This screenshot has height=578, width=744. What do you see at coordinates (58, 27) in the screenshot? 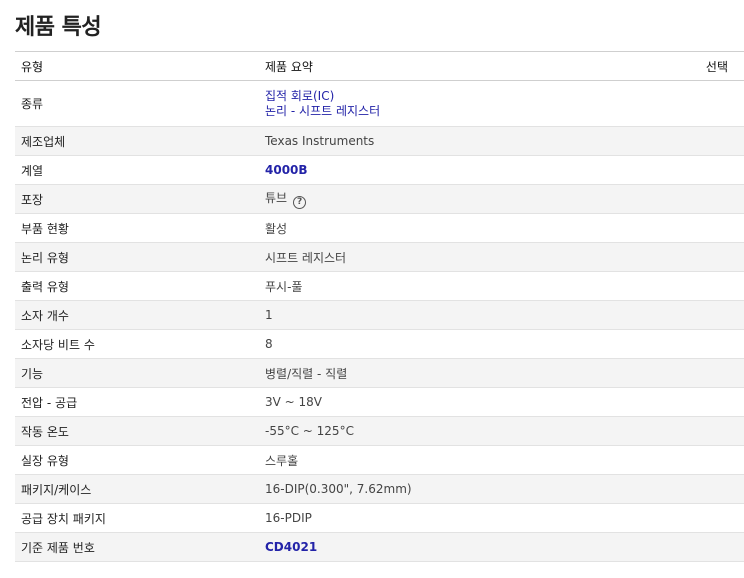
I see `section-title: 제품 특성` at bounding box center [58, 27].